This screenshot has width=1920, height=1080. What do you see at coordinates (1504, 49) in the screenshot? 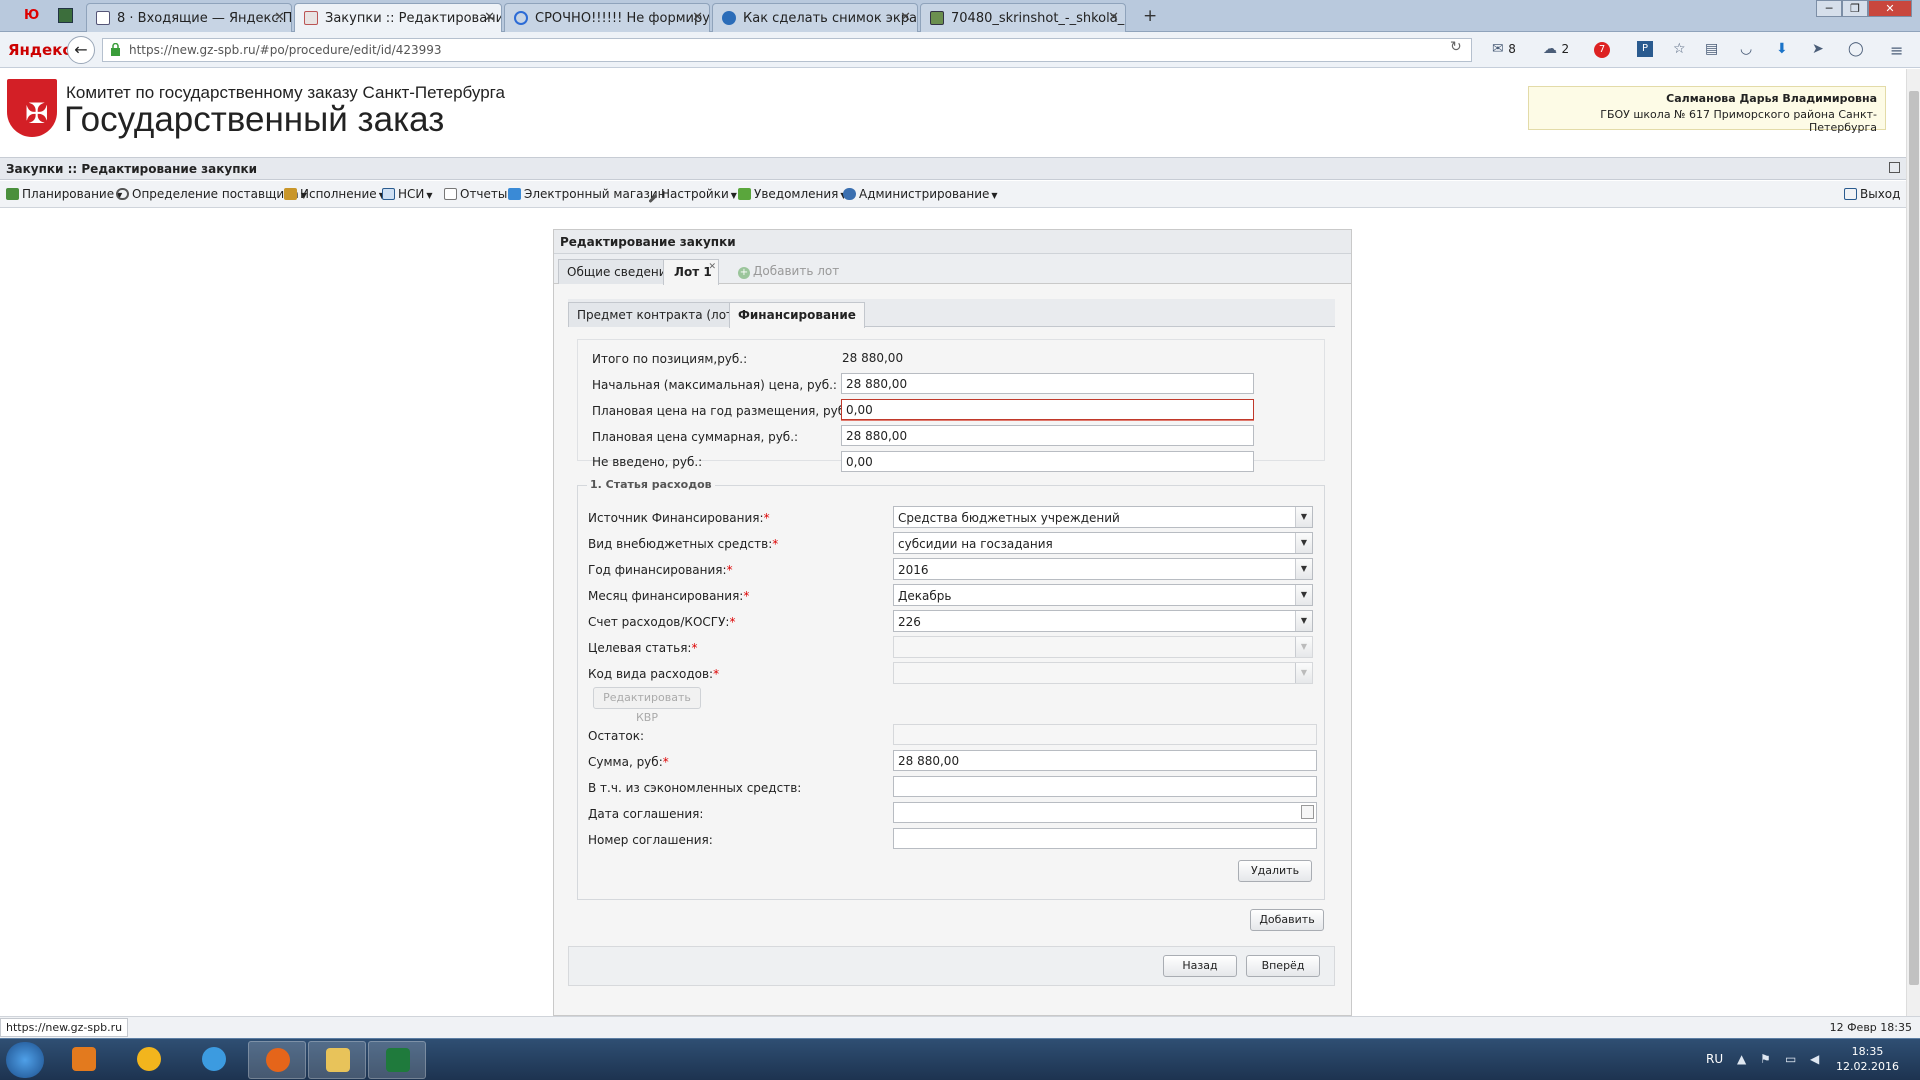
I see `mail-icon: ✉ 8` at bounding box center [1504, 49].